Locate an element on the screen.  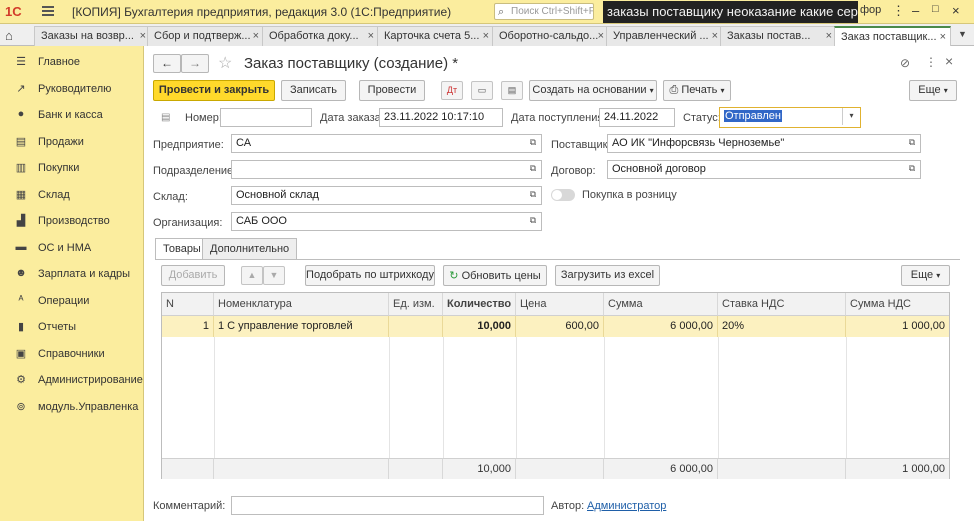
favorite-star-icon: ☆ is located at coordinates (225, 63).